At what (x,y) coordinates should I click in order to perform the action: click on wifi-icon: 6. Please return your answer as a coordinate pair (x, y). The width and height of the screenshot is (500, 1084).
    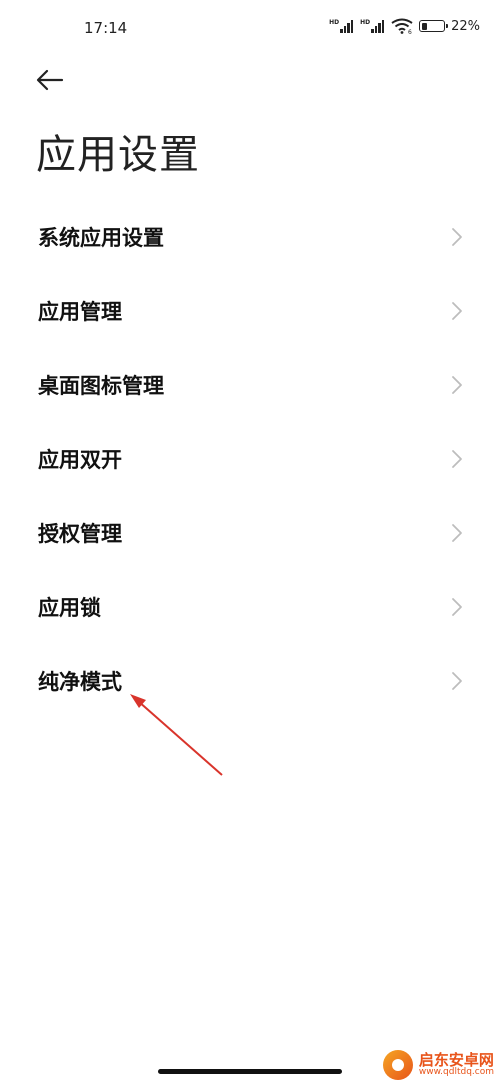
    Looking at the image, I should click on (402, 26).